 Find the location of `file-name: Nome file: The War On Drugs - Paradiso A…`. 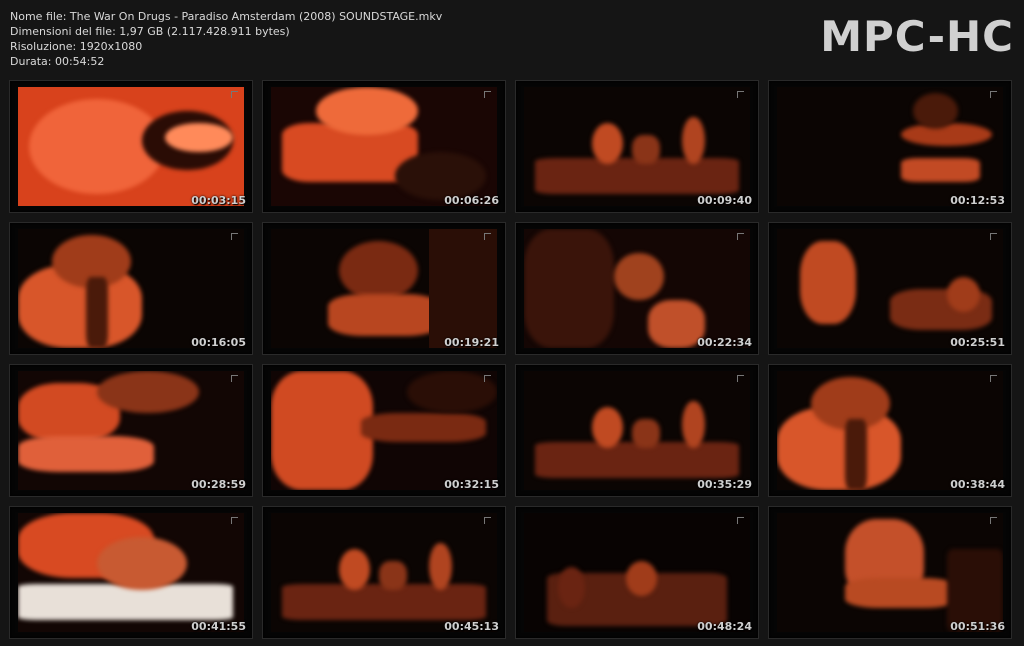

file-name: Nome file: The War On Drugs - Paradiso A… is located at coordinates (226, 16).